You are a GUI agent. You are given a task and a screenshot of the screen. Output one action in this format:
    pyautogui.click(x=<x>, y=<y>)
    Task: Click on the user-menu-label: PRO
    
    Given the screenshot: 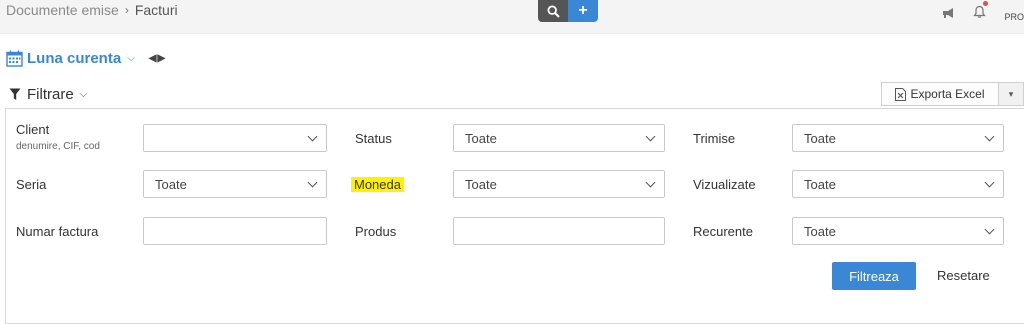 What is the action you would take?
    pyautogui.click(x=1014, y=17)
    